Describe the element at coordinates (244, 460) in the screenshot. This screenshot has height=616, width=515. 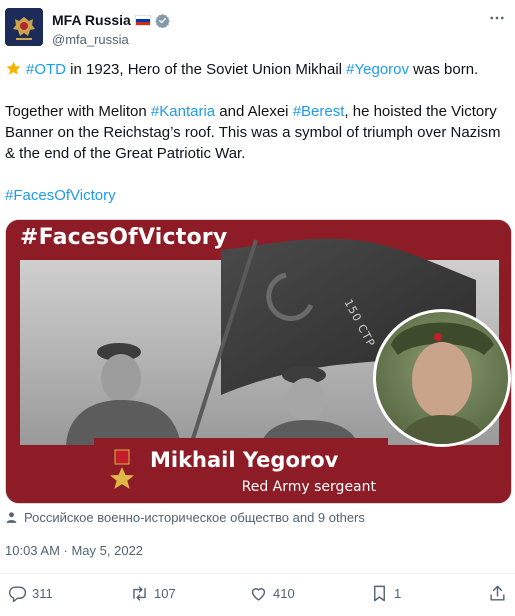
I see `hero-name: Mikhail Yegorov` at that location.